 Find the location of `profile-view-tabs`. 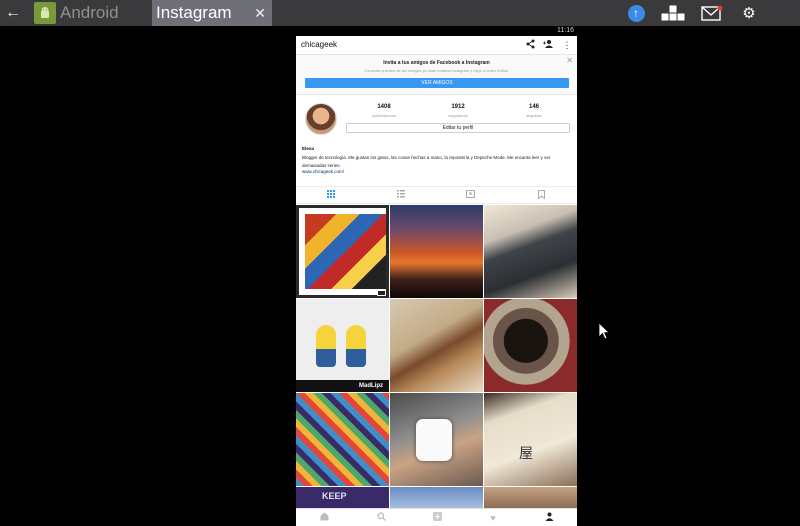

profile-view-tabs is located at coordinates (436, 195).